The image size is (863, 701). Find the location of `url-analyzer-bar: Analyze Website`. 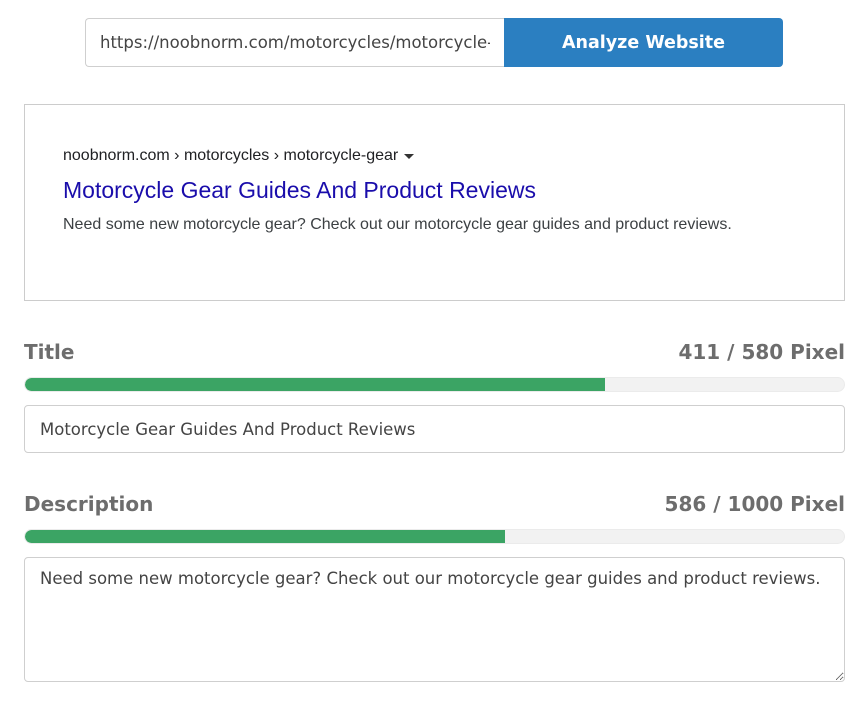

url-analyzer-bar: Analyze Website is located at coordinates (434, 42).